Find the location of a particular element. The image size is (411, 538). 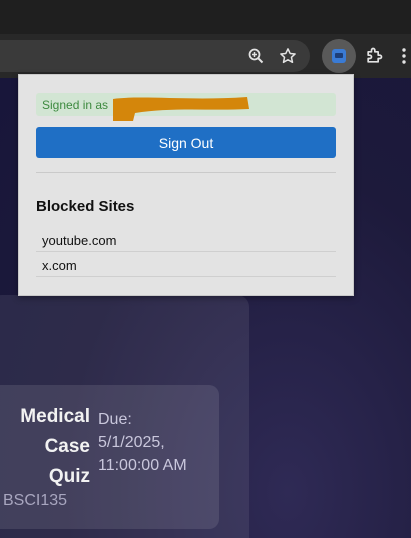

redaction-mark is located at coordinates (181, 109).